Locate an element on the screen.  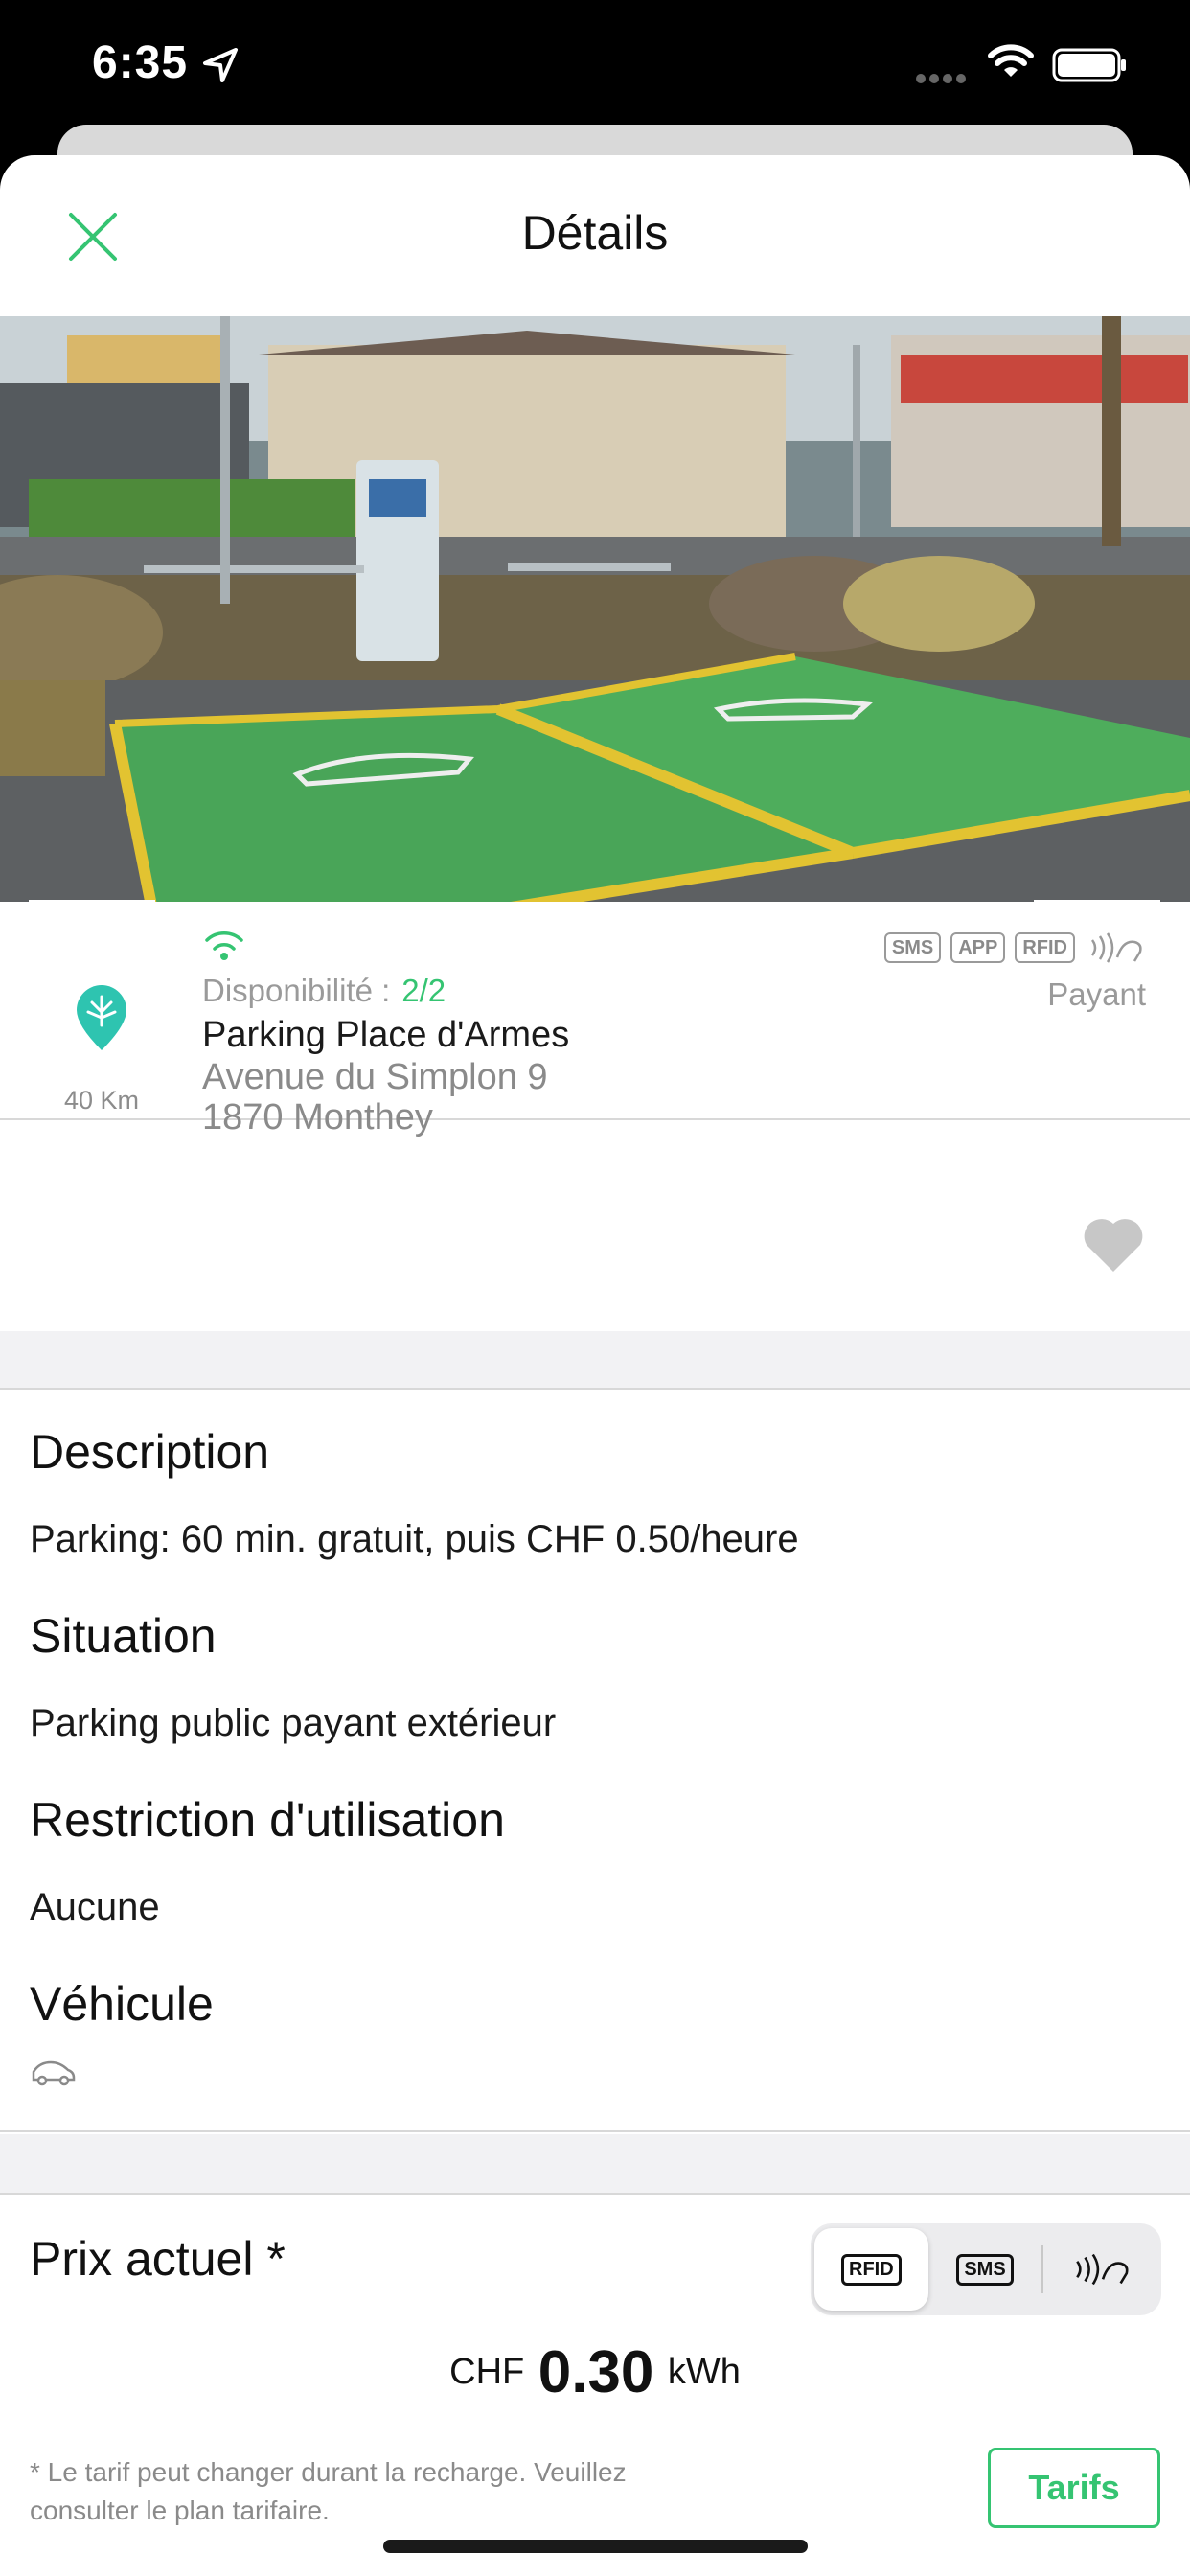
nav-bar: Détails is located at coordinates (595, 235).